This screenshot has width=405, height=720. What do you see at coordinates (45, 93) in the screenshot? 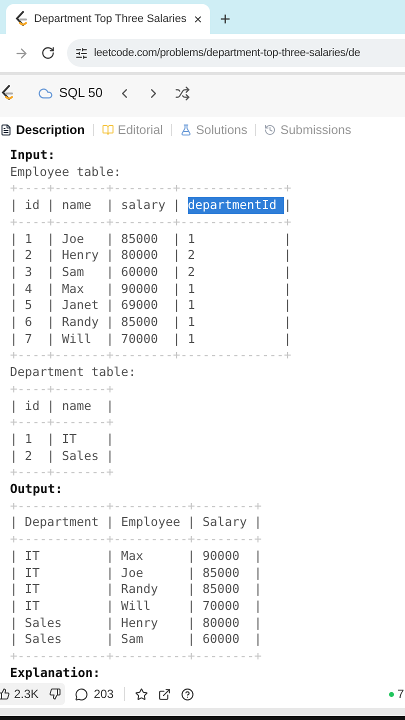
I see `cloud-icon` at bounding box center [45, 93].